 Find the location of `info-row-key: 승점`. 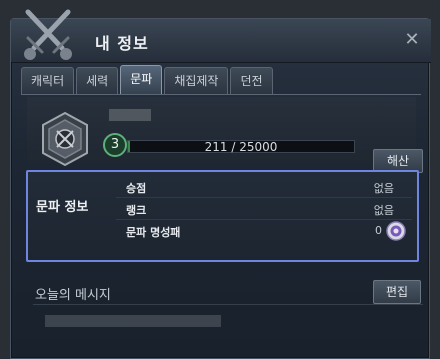

info-row-key: 승점 is located at coordinates (136, 188).